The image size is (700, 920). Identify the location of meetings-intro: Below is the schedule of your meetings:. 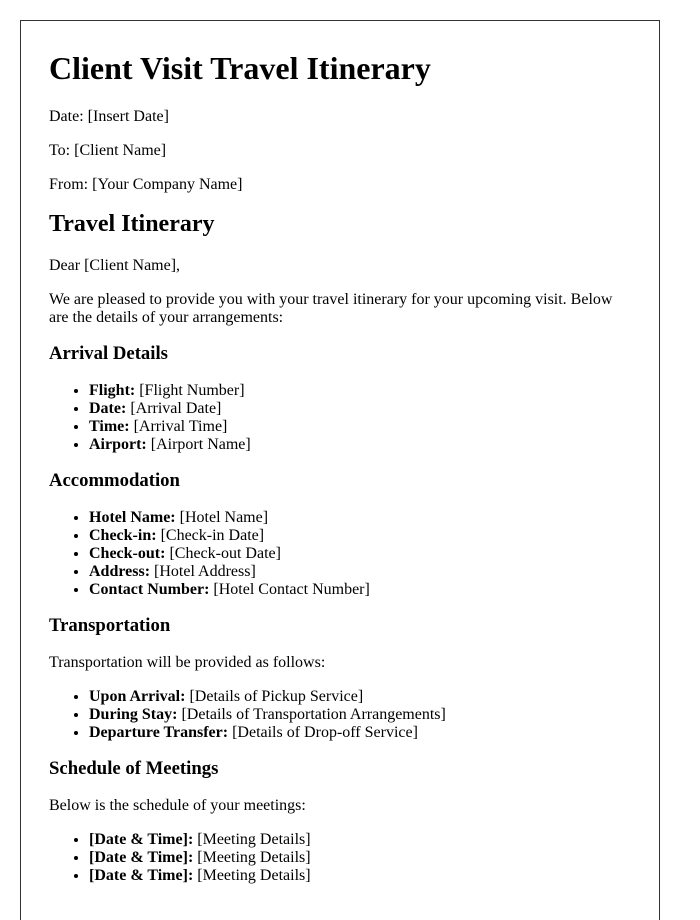
(177, 805).